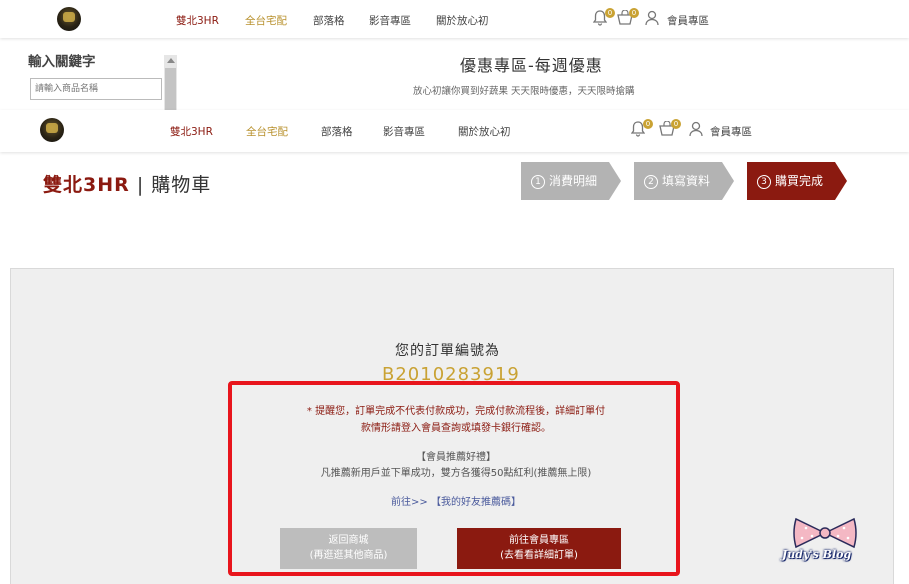 Image resolution: width=909 pixels, height=584 pixels. I want to click on step-complete: 3 購買完成, so click(797, 181).